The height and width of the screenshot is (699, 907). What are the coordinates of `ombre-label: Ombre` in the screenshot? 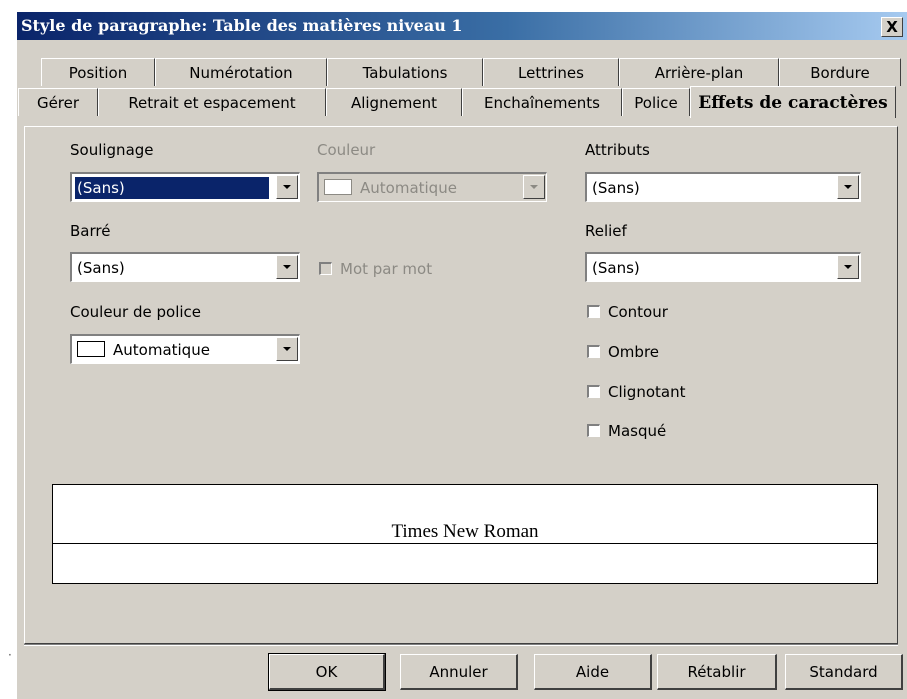 It's located at (634, 352).